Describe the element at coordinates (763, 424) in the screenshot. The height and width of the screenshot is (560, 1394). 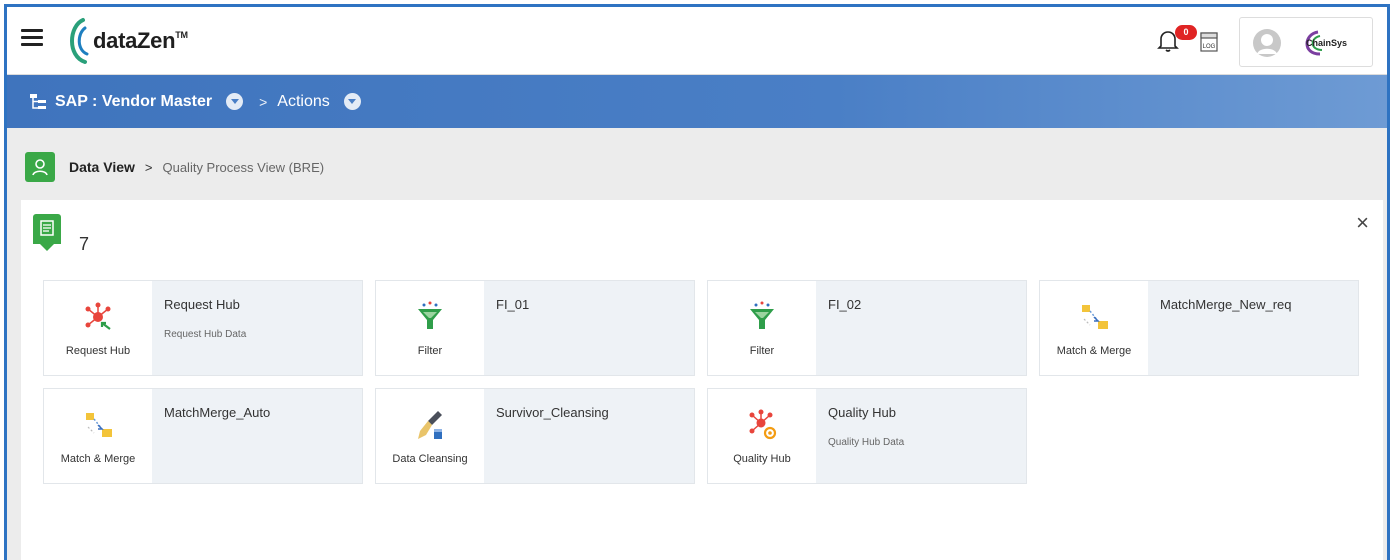
I see `quality-hub-icon` at that location.